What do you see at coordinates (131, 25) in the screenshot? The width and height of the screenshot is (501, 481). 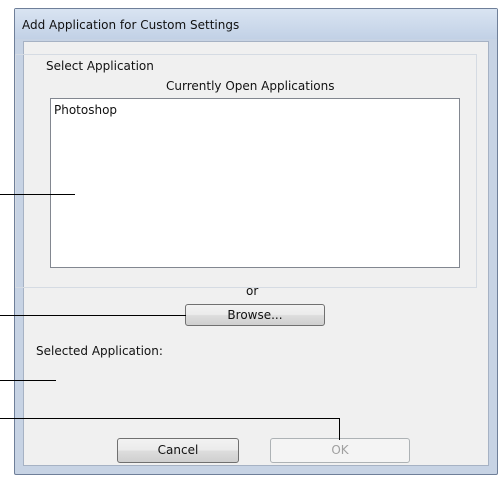 I see `dialog-title: Add Application for Custom Settings` at bounding box center [131, 25].